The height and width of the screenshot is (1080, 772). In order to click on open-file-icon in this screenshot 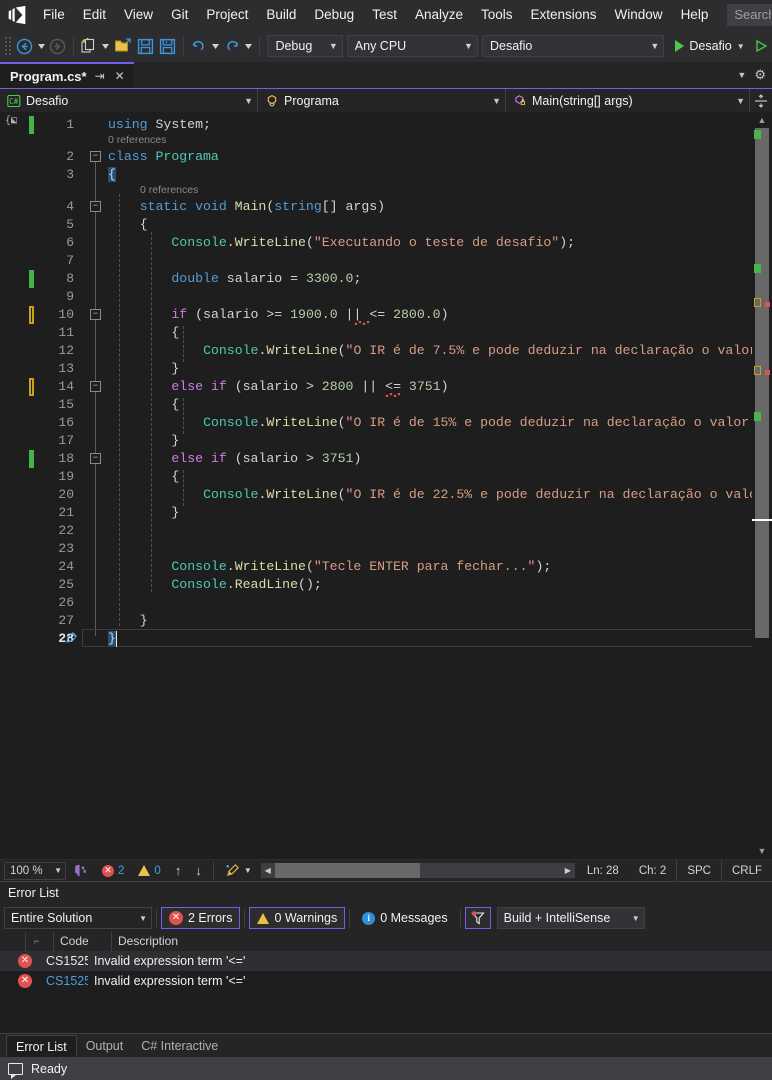, I will do `click(123, 46)`.